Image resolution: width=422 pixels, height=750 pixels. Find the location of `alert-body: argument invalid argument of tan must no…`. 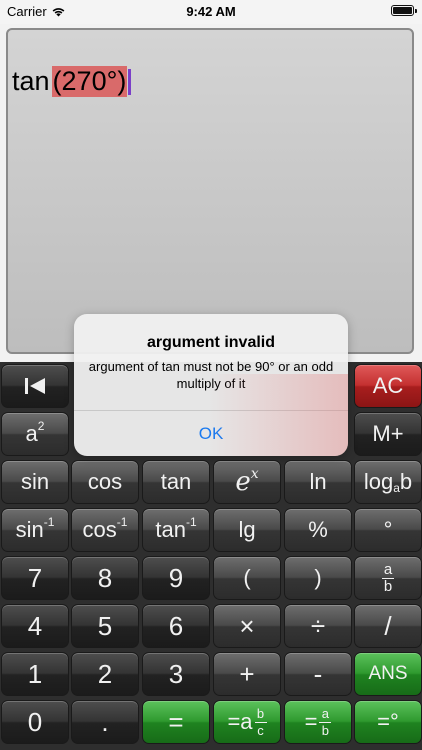

alert-body: argument invalid argument of tan must no… is located at coordinates (211, 362).